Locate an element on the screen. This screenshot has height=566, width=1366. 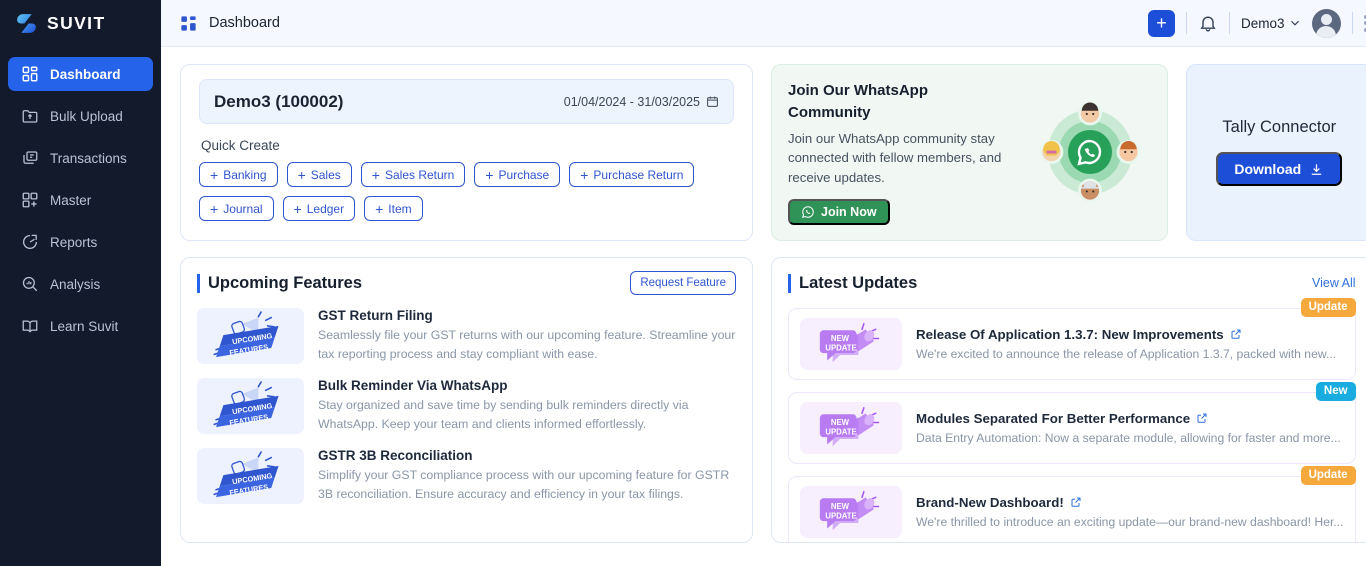
download-button: Download is located at coordinates (1279, 169).